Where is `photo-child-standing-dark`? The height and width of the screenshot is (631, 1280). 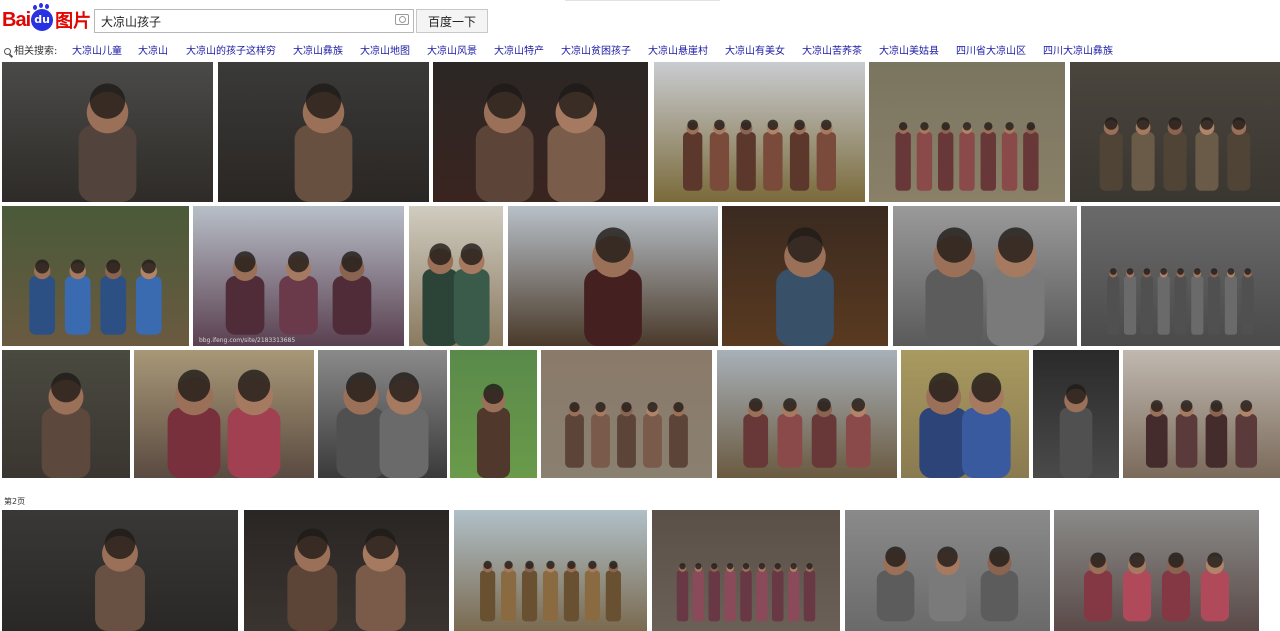 photo-child-standing-dark is located at coordinates (805, 276).